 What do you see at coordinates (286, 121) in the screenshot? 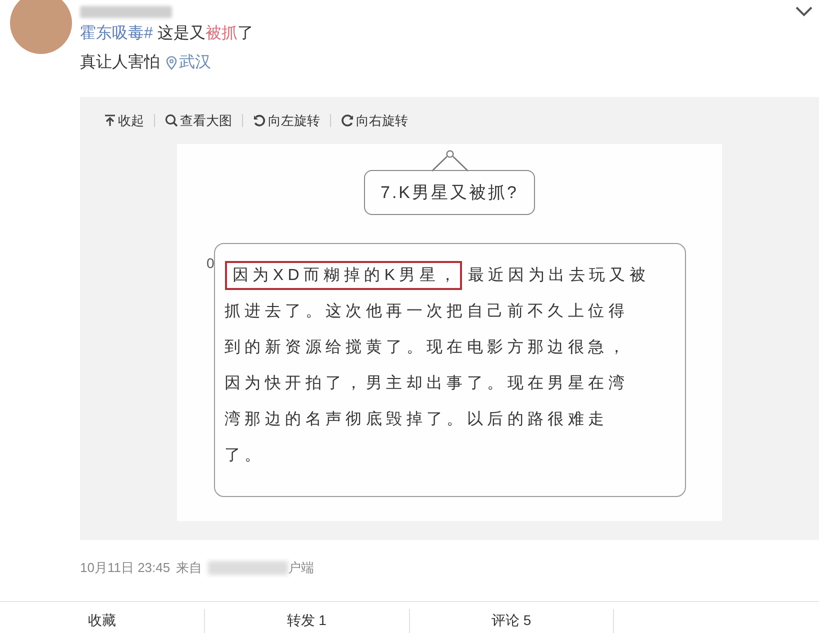
I see `toolbar-button: 向左旋转` at bounding box center [286, 121].